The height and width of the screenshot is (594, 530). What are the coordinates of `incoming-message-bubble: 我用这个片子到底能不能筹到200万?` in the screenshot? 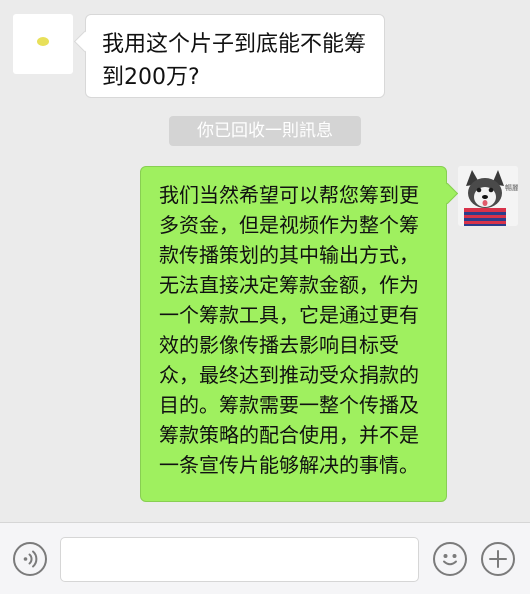 It's located at (235, 56).